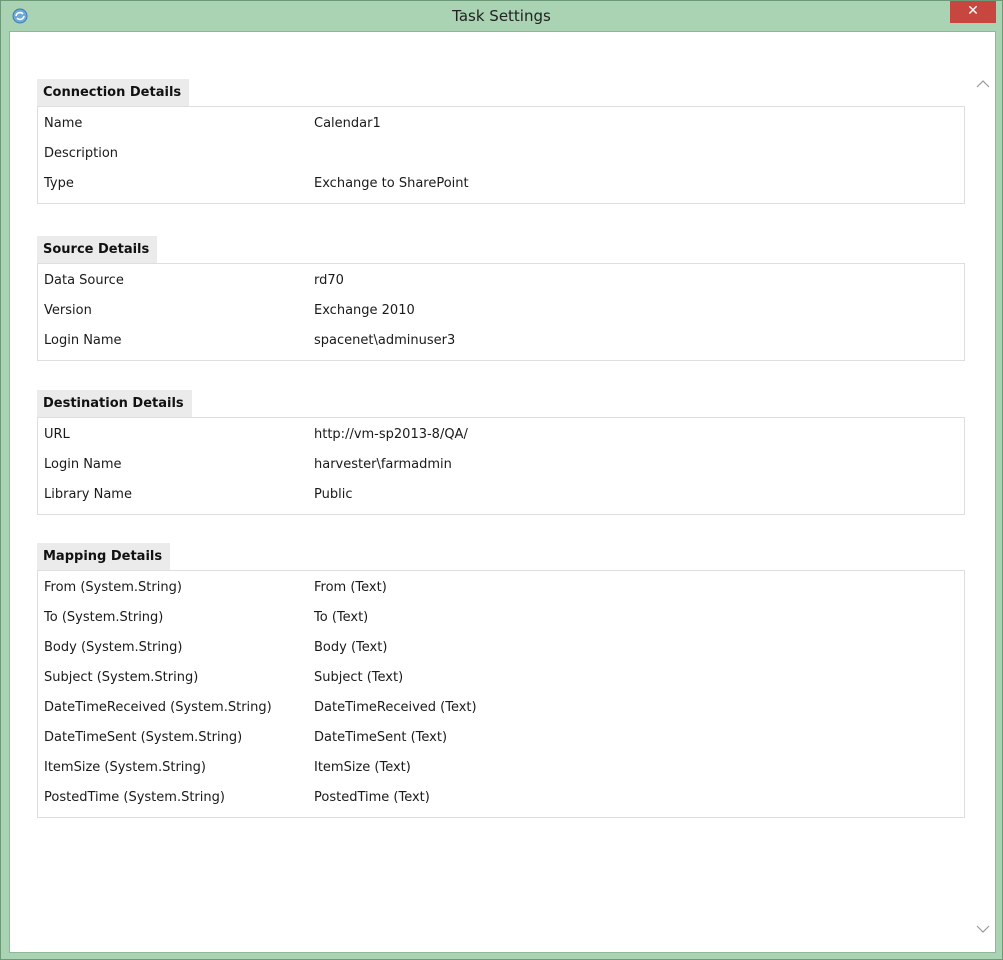 This screenshot has width=1003, height=960. Describe the element at coordinates (395, 707) in the screenshot. I see `row-value: DateTimeReceived (Text)` at that location.